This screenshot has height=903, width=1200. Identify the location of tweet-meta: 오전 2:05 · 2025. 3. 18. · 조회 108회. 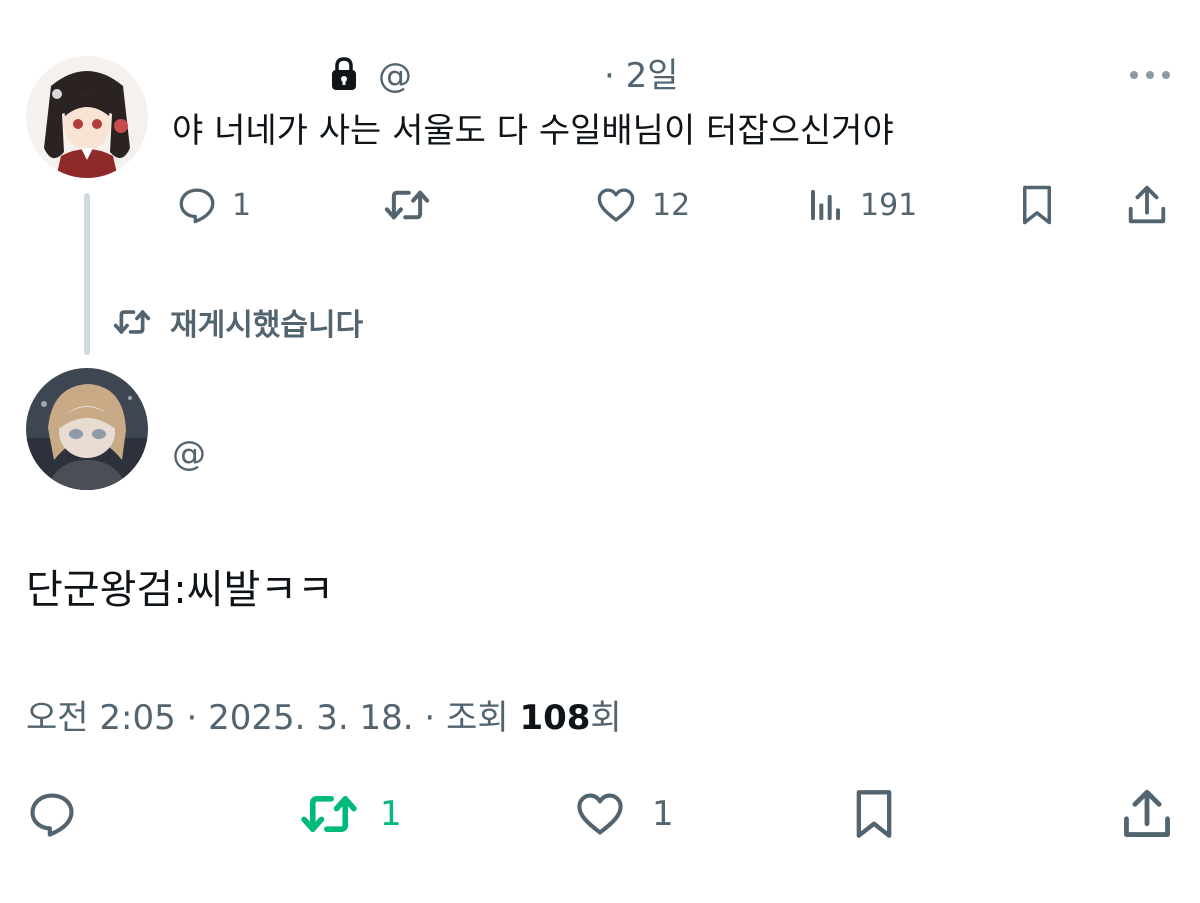
(324, 718).